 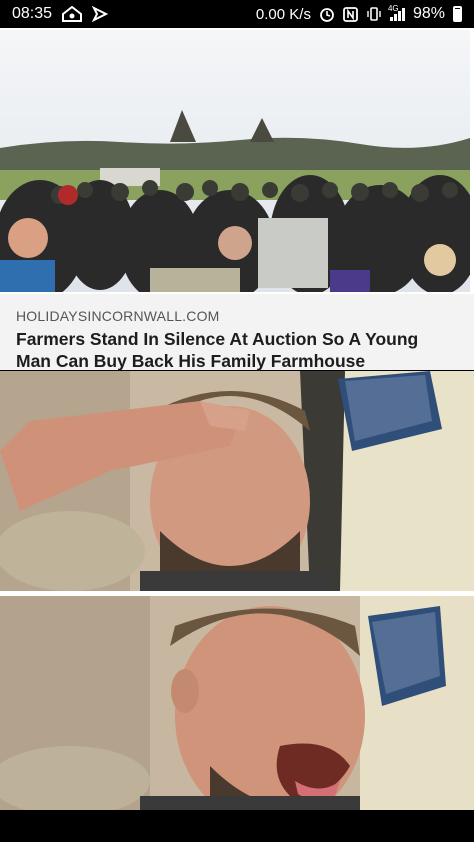 What do you see at coordinates (393, 8) in the screenshot?
I see `network-type: 4G` at bounding box center [393, 8].